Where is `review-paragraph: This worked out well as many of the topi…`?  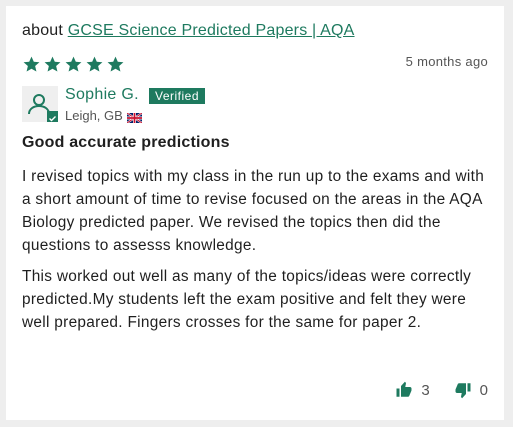
review-paragraph: This worked out well as many of the topi… is located at coordinates (247, 299).